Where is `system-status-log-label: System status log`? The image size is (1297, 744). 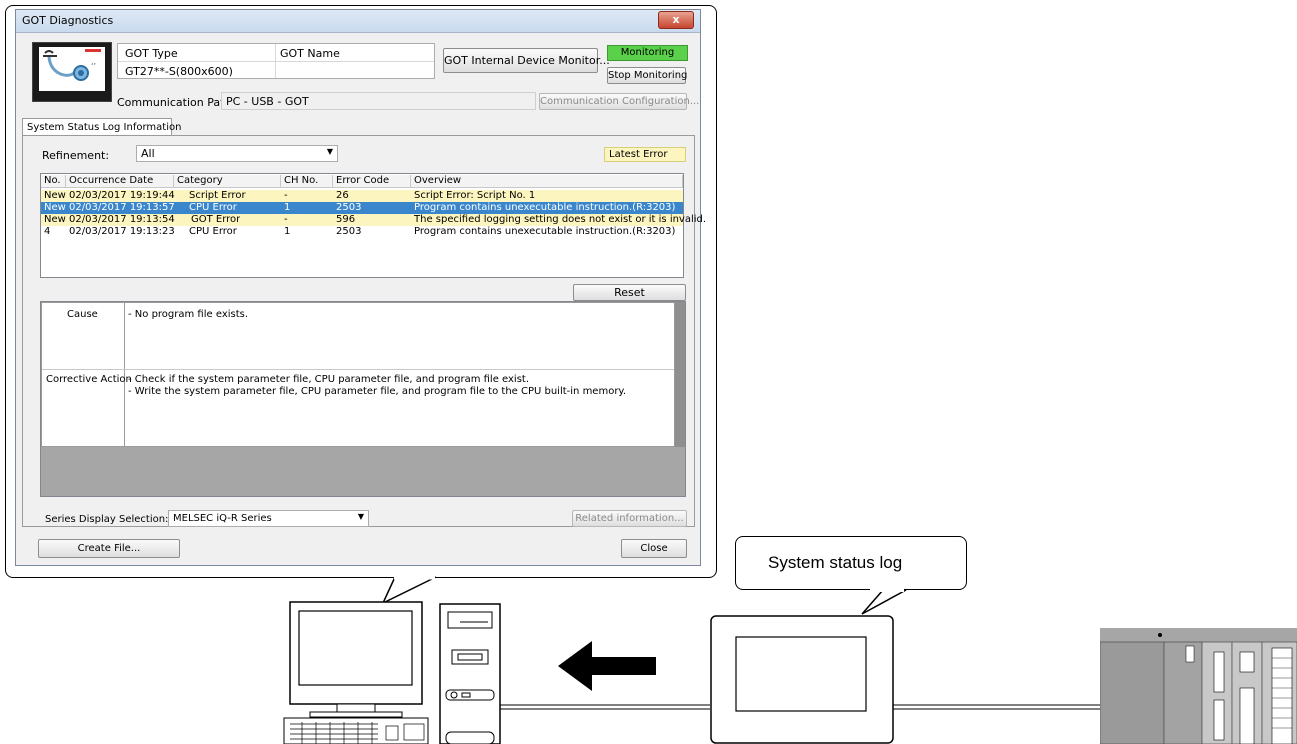 system-status-log-label: System status log is located at coordinates (835, 562).